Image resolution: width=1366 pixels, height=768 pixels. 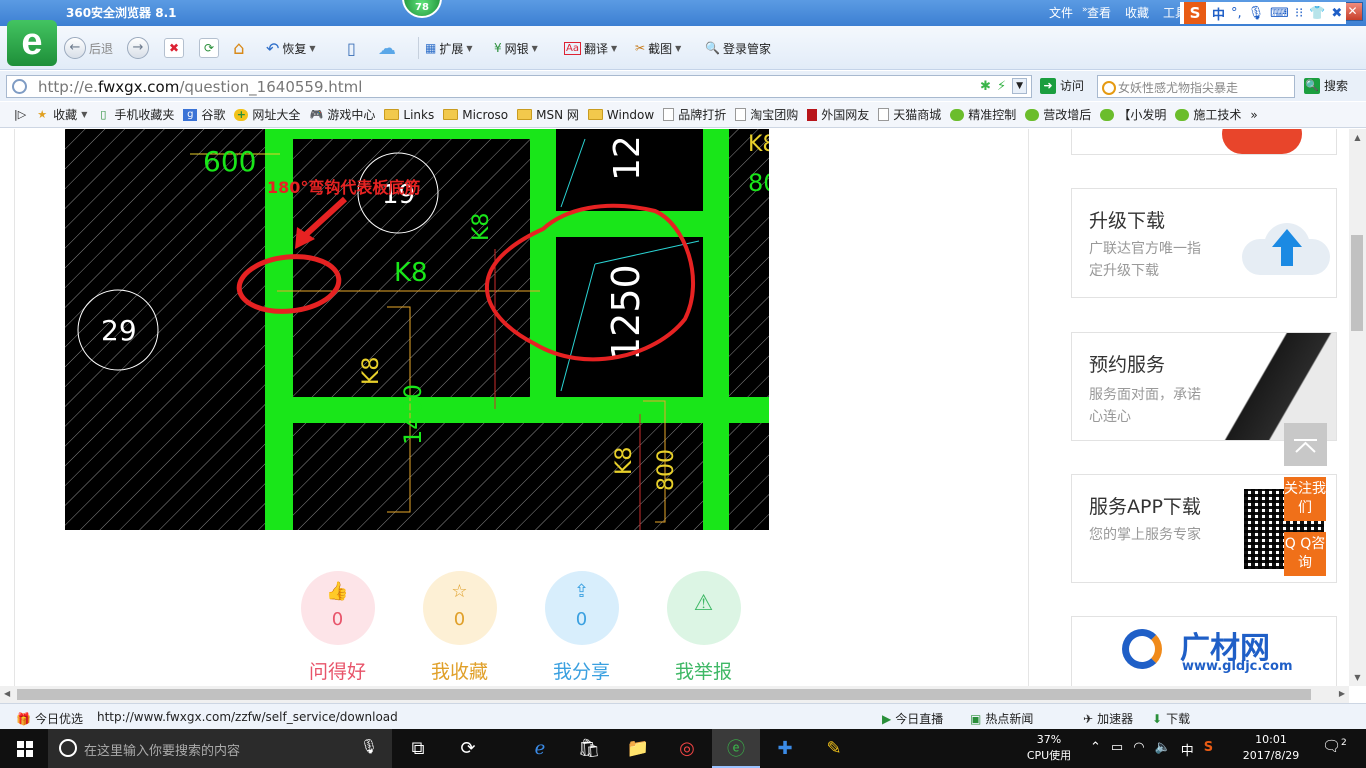 What do you see at coordinates (1326, 85) in the screenshot?
I see `search-button: 🔍 搜索` at bounding box center [1326, 85].